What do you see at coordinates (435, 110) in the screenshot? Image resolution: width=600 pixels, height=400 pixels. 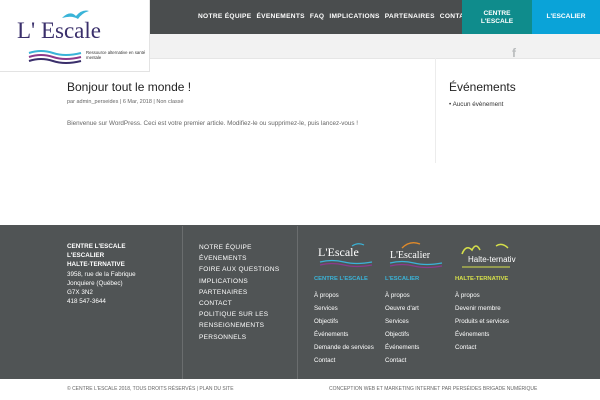 I see `sidebar-divider` at bounding box center [435, 110].